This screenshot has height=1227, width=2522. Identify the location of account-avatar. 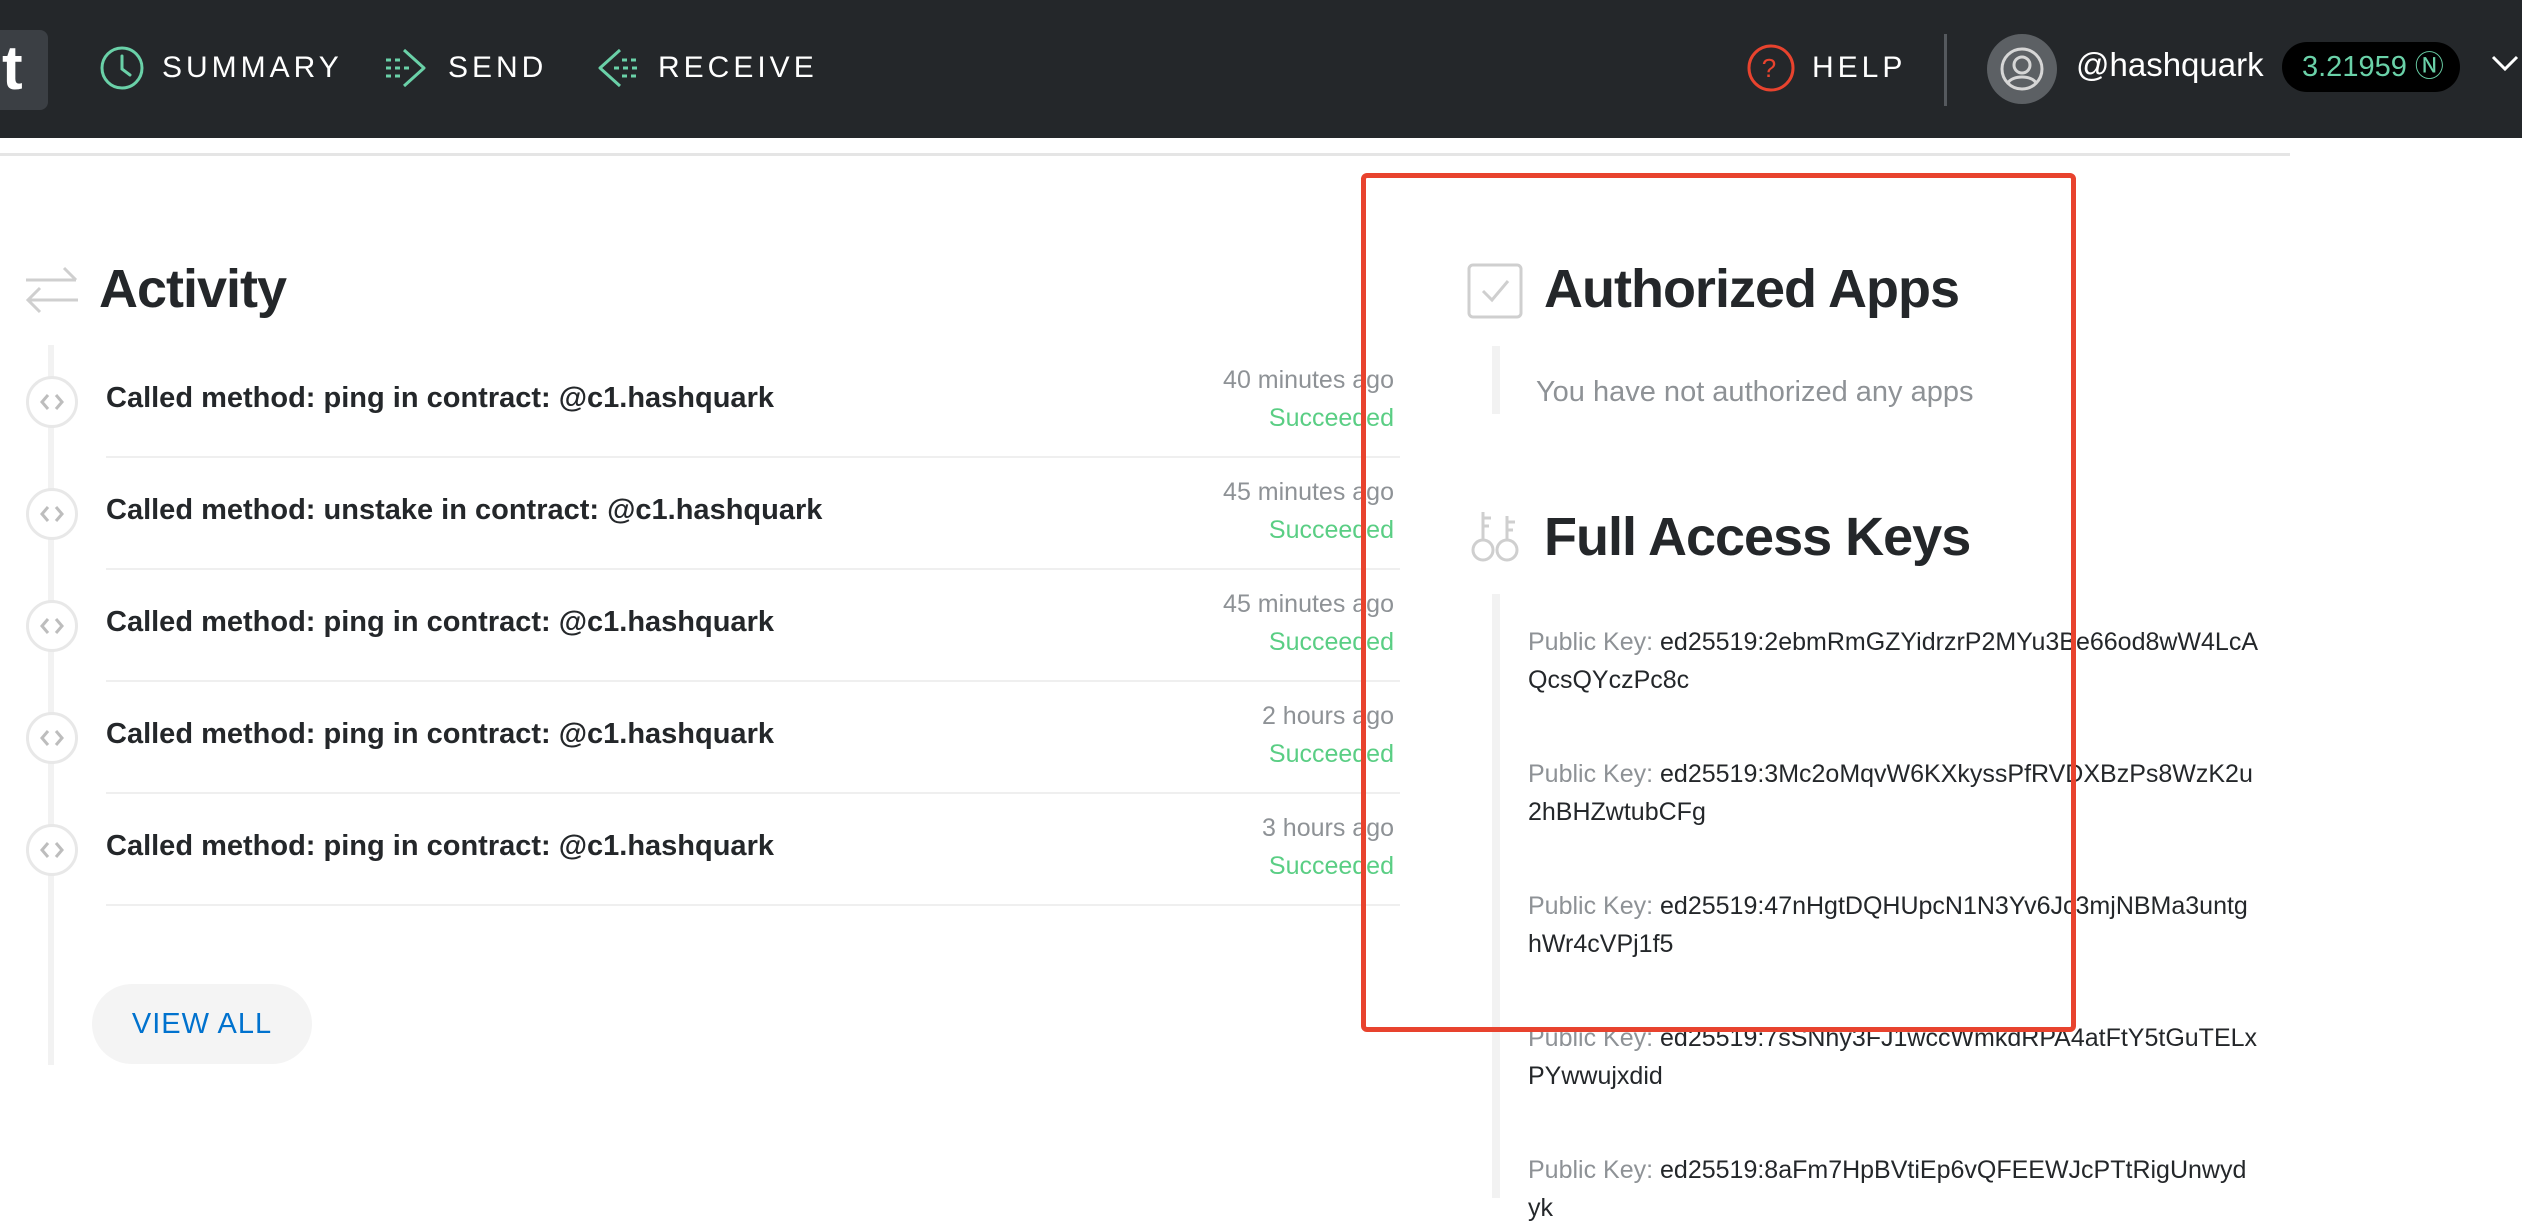
(2022, 69).